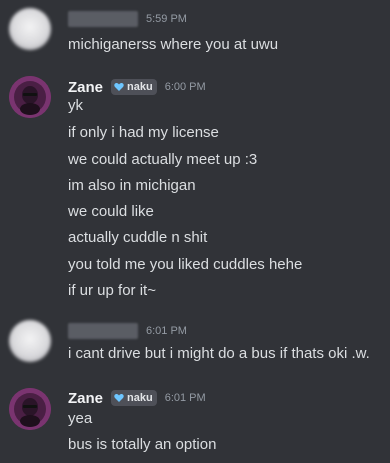 This screenshot has width=390, height=463. Describe the element at coordinates (138, 237) in the screenshot. I see `message-text: actually cuddle n shit` at that location.